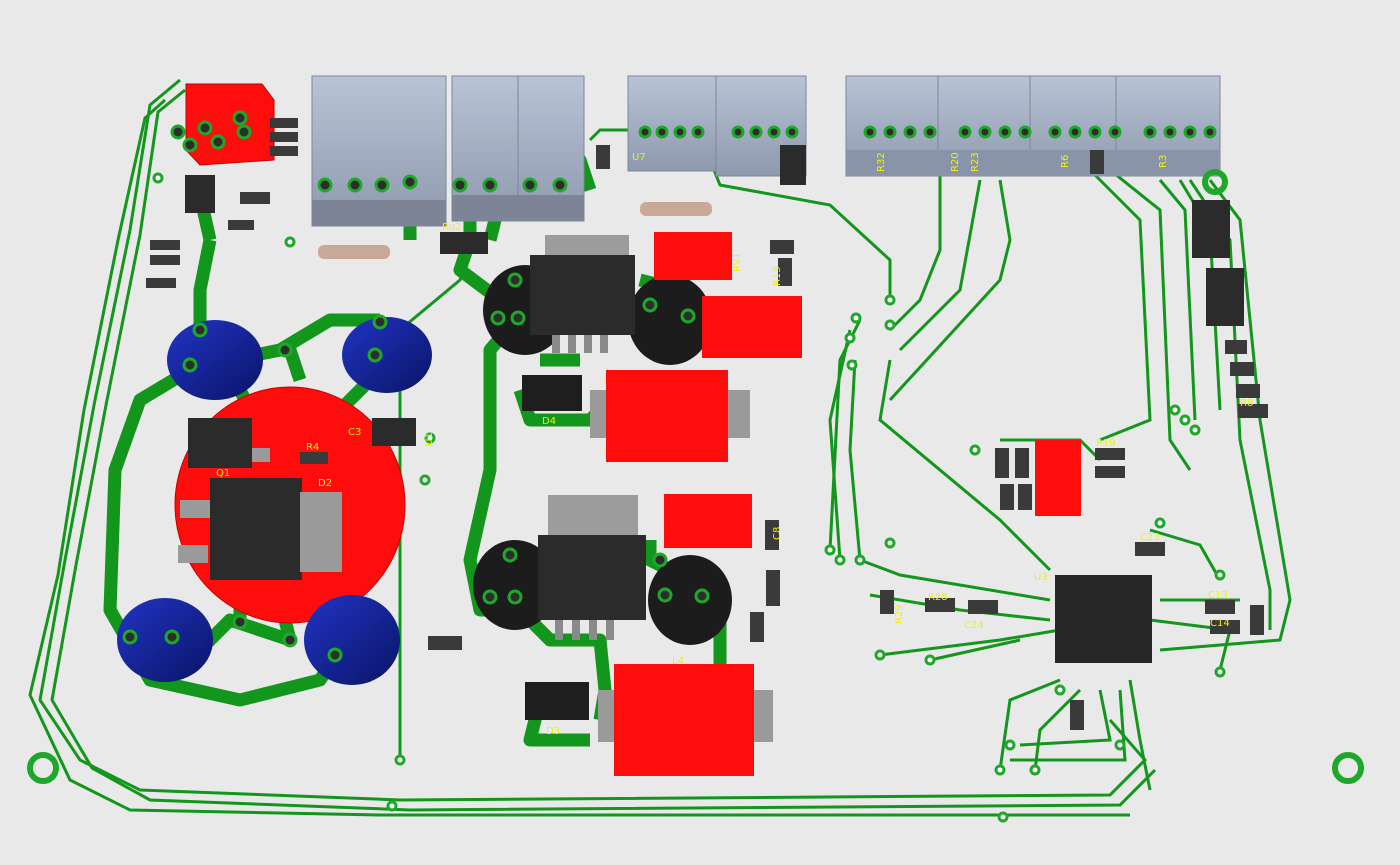 This screenshot has width=1400, height=865. What do you see at coordinates (974, 625) in the screenshot?
I see `label-c24: C24` at bounding box center [974, 625].